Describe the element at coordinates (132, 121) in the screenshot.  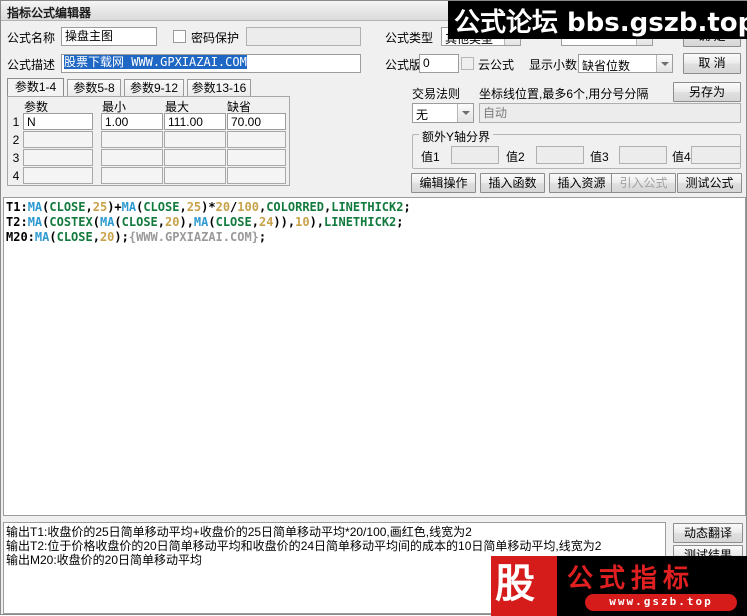
I see `param-min-input: 1.00` at that location.